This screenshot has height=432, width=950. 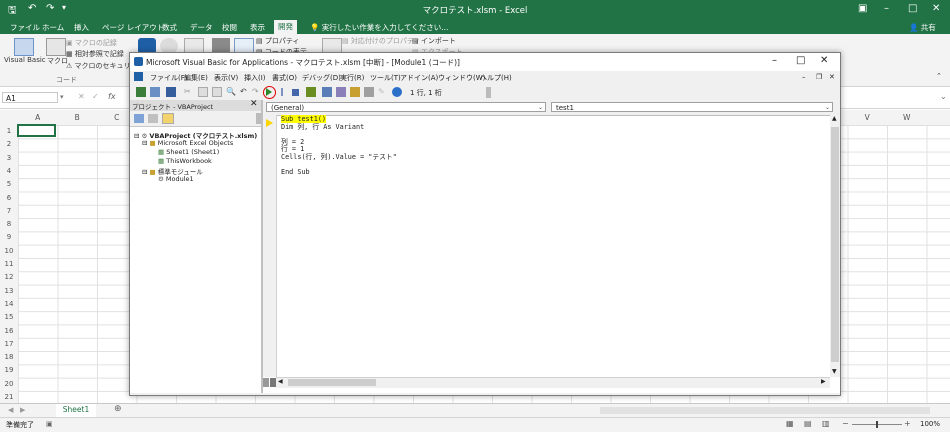 I want to click on break-icon: ‖, so click(x=285, y=92).